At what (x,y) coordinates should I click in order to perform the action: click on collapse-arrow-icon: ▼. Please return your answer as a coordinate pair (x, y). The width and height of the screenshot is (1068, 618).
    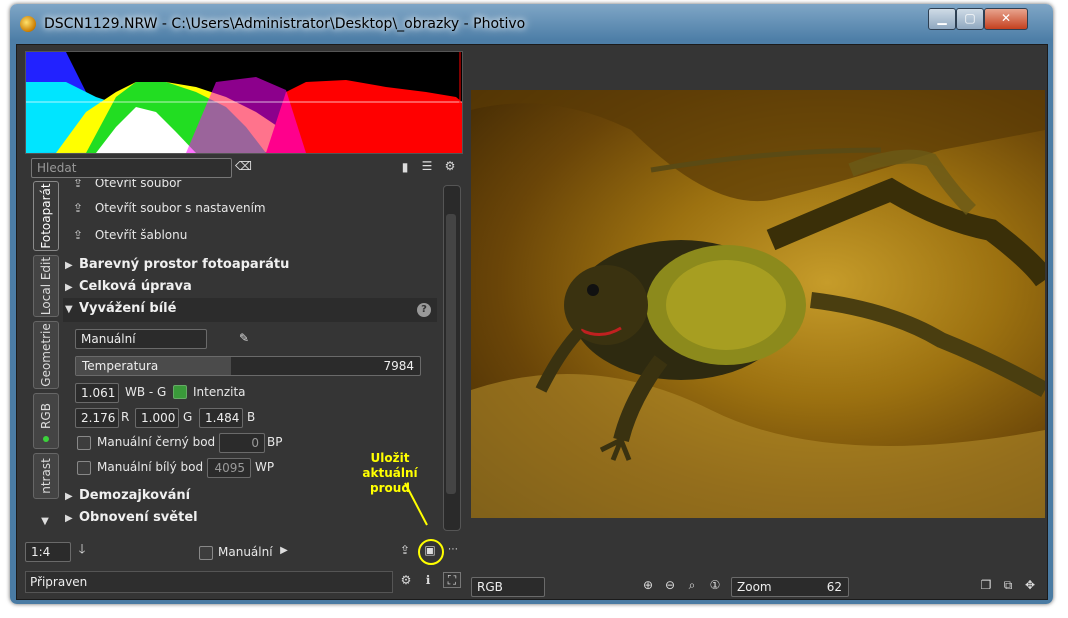
    Looking at the image, I should click on (69, 309).